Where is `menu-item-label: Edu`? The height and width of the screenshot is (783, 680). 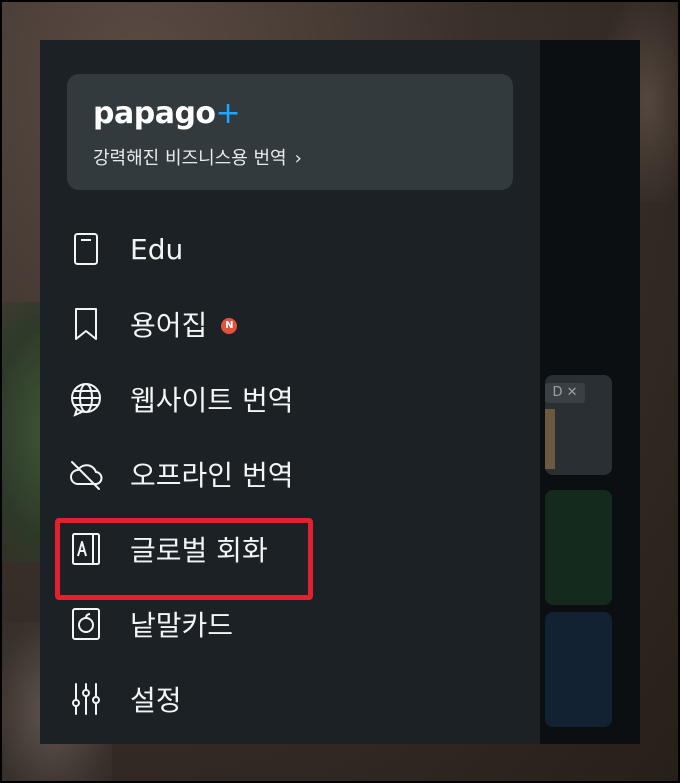
menu-item-label: Edu is located at coordinates (157, 249).